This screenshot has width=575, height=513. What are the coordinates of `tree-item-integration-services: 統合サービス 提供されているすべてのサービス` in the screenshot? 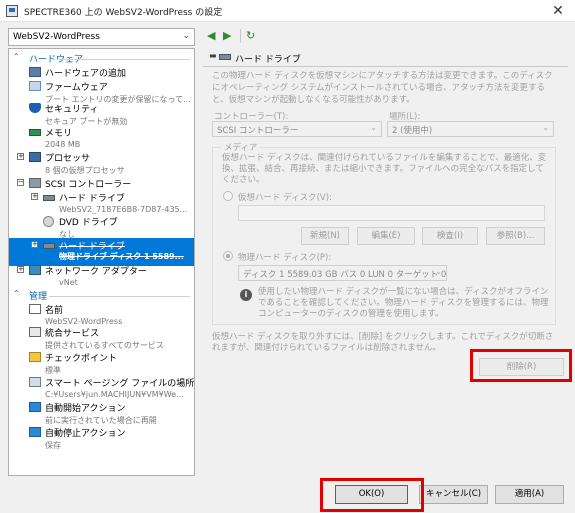 It's located at (101, 339).